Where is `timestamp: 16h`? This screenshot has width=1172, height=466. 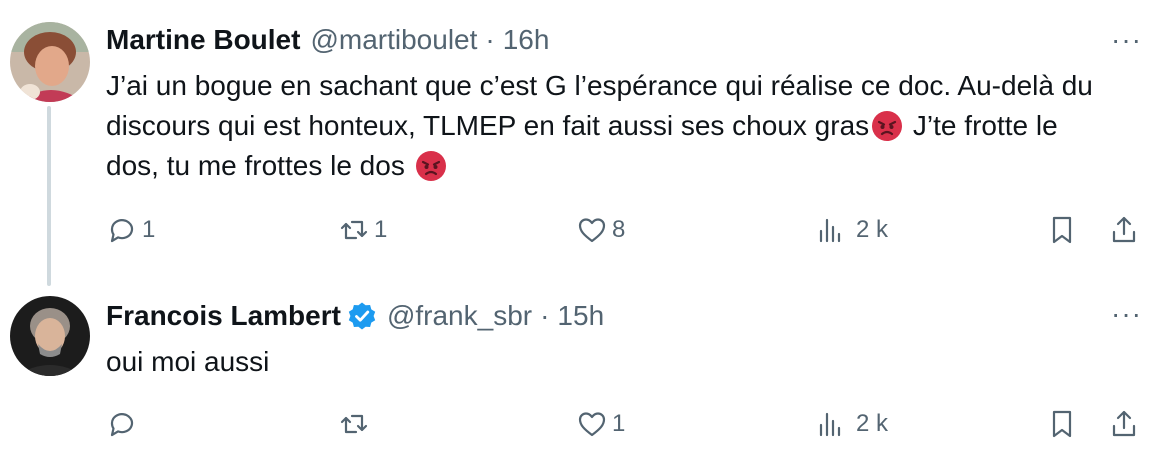
timestamp: 16h is located at coordinates (526, 40).